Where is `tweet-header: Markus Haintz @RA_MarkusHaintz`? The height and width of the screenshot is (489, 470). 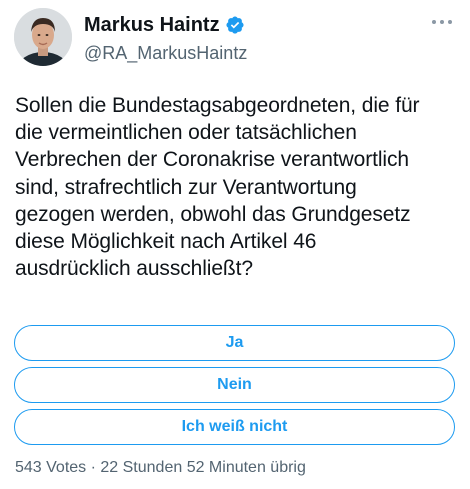 tweet-header: Markus Haintz @RA_MarkusHaintz is located at coordinates (235, 37).